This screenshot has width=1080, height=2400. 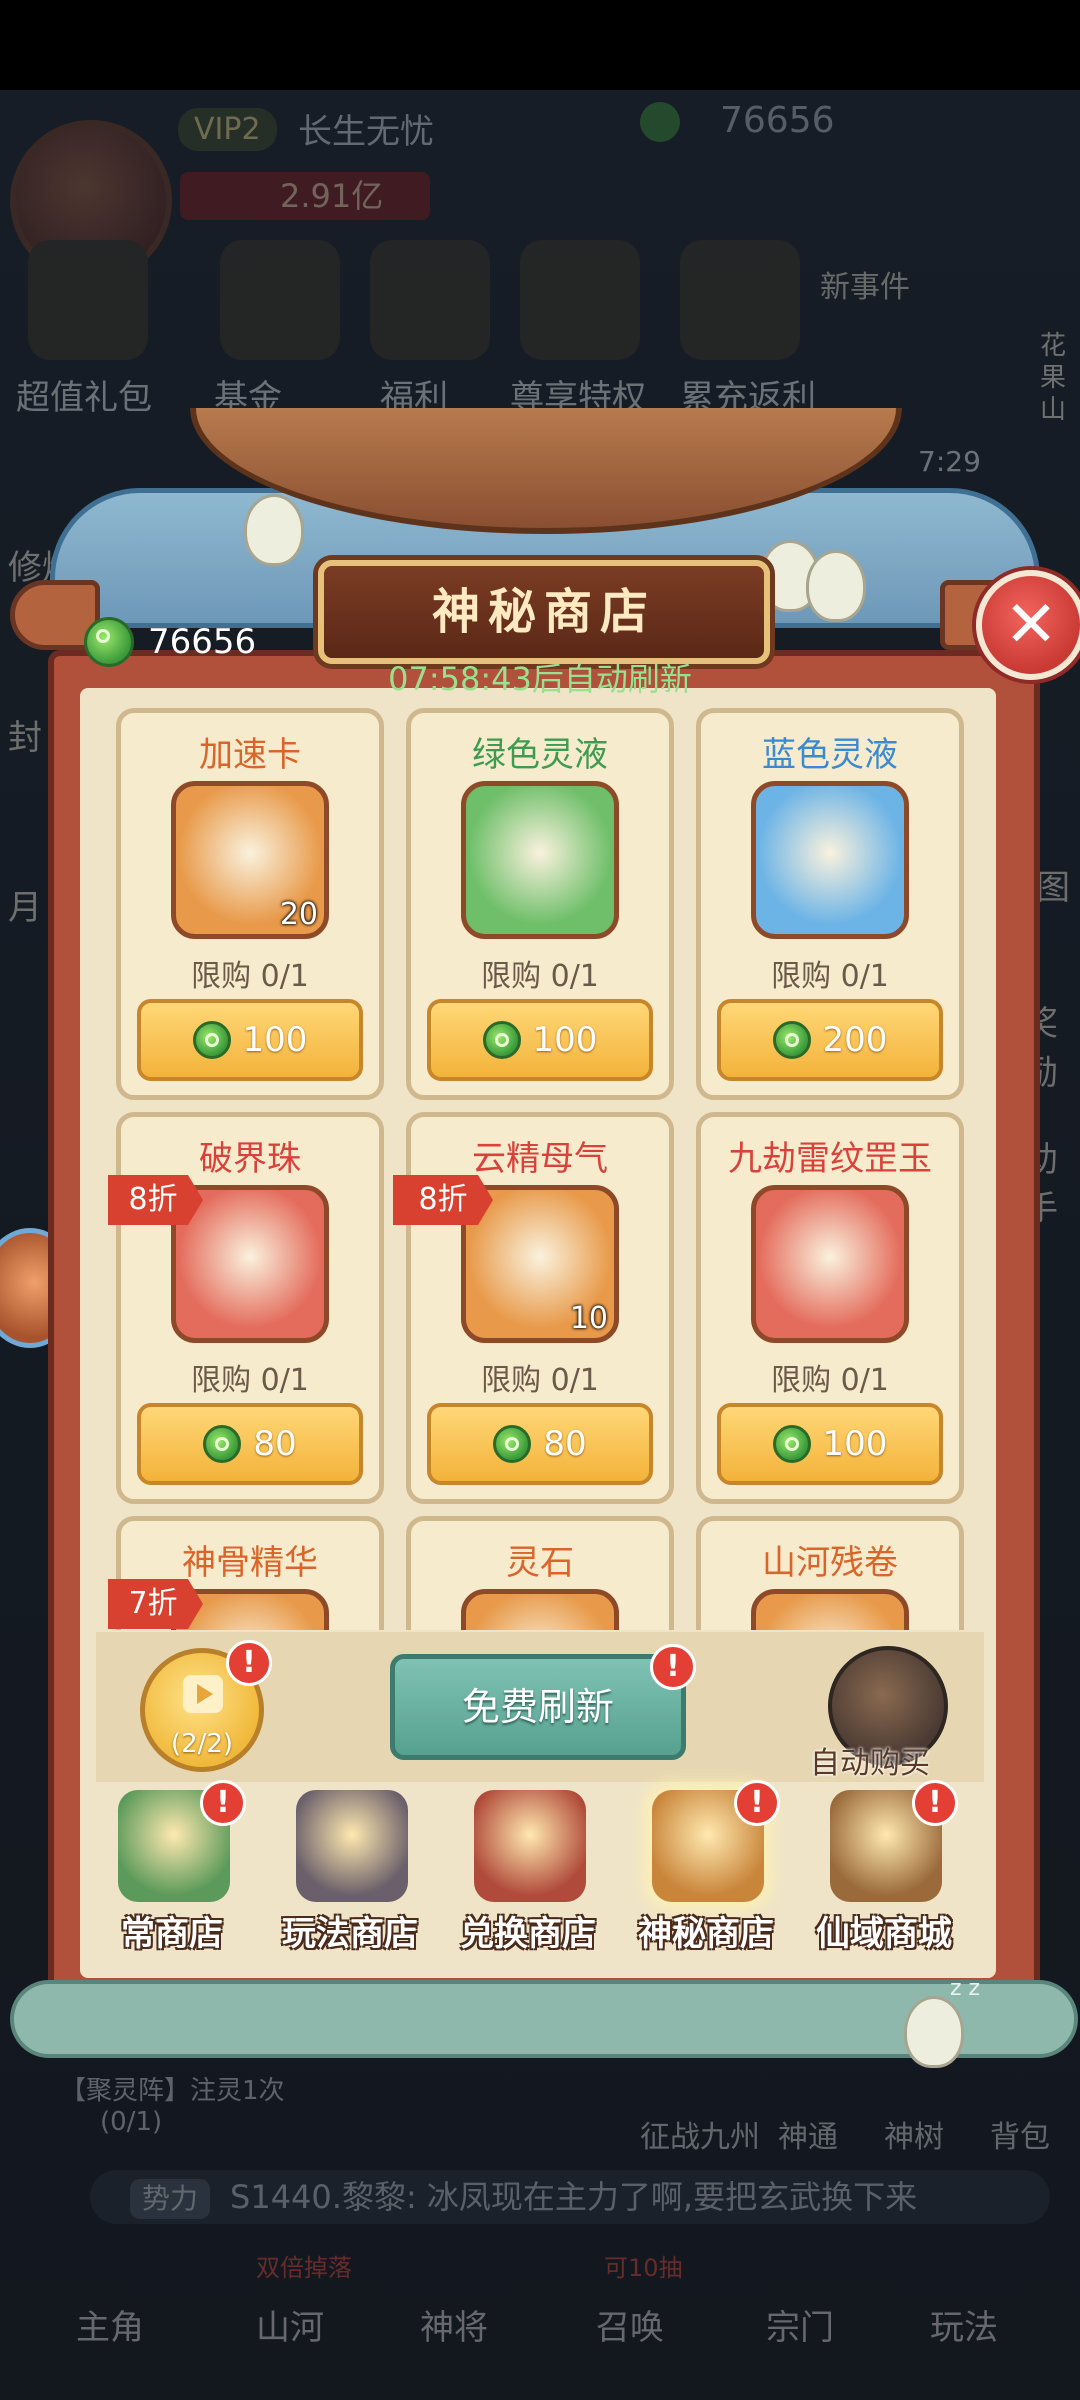 I want to click on bottom-hero: 主角, so click(x=110, y=2328).